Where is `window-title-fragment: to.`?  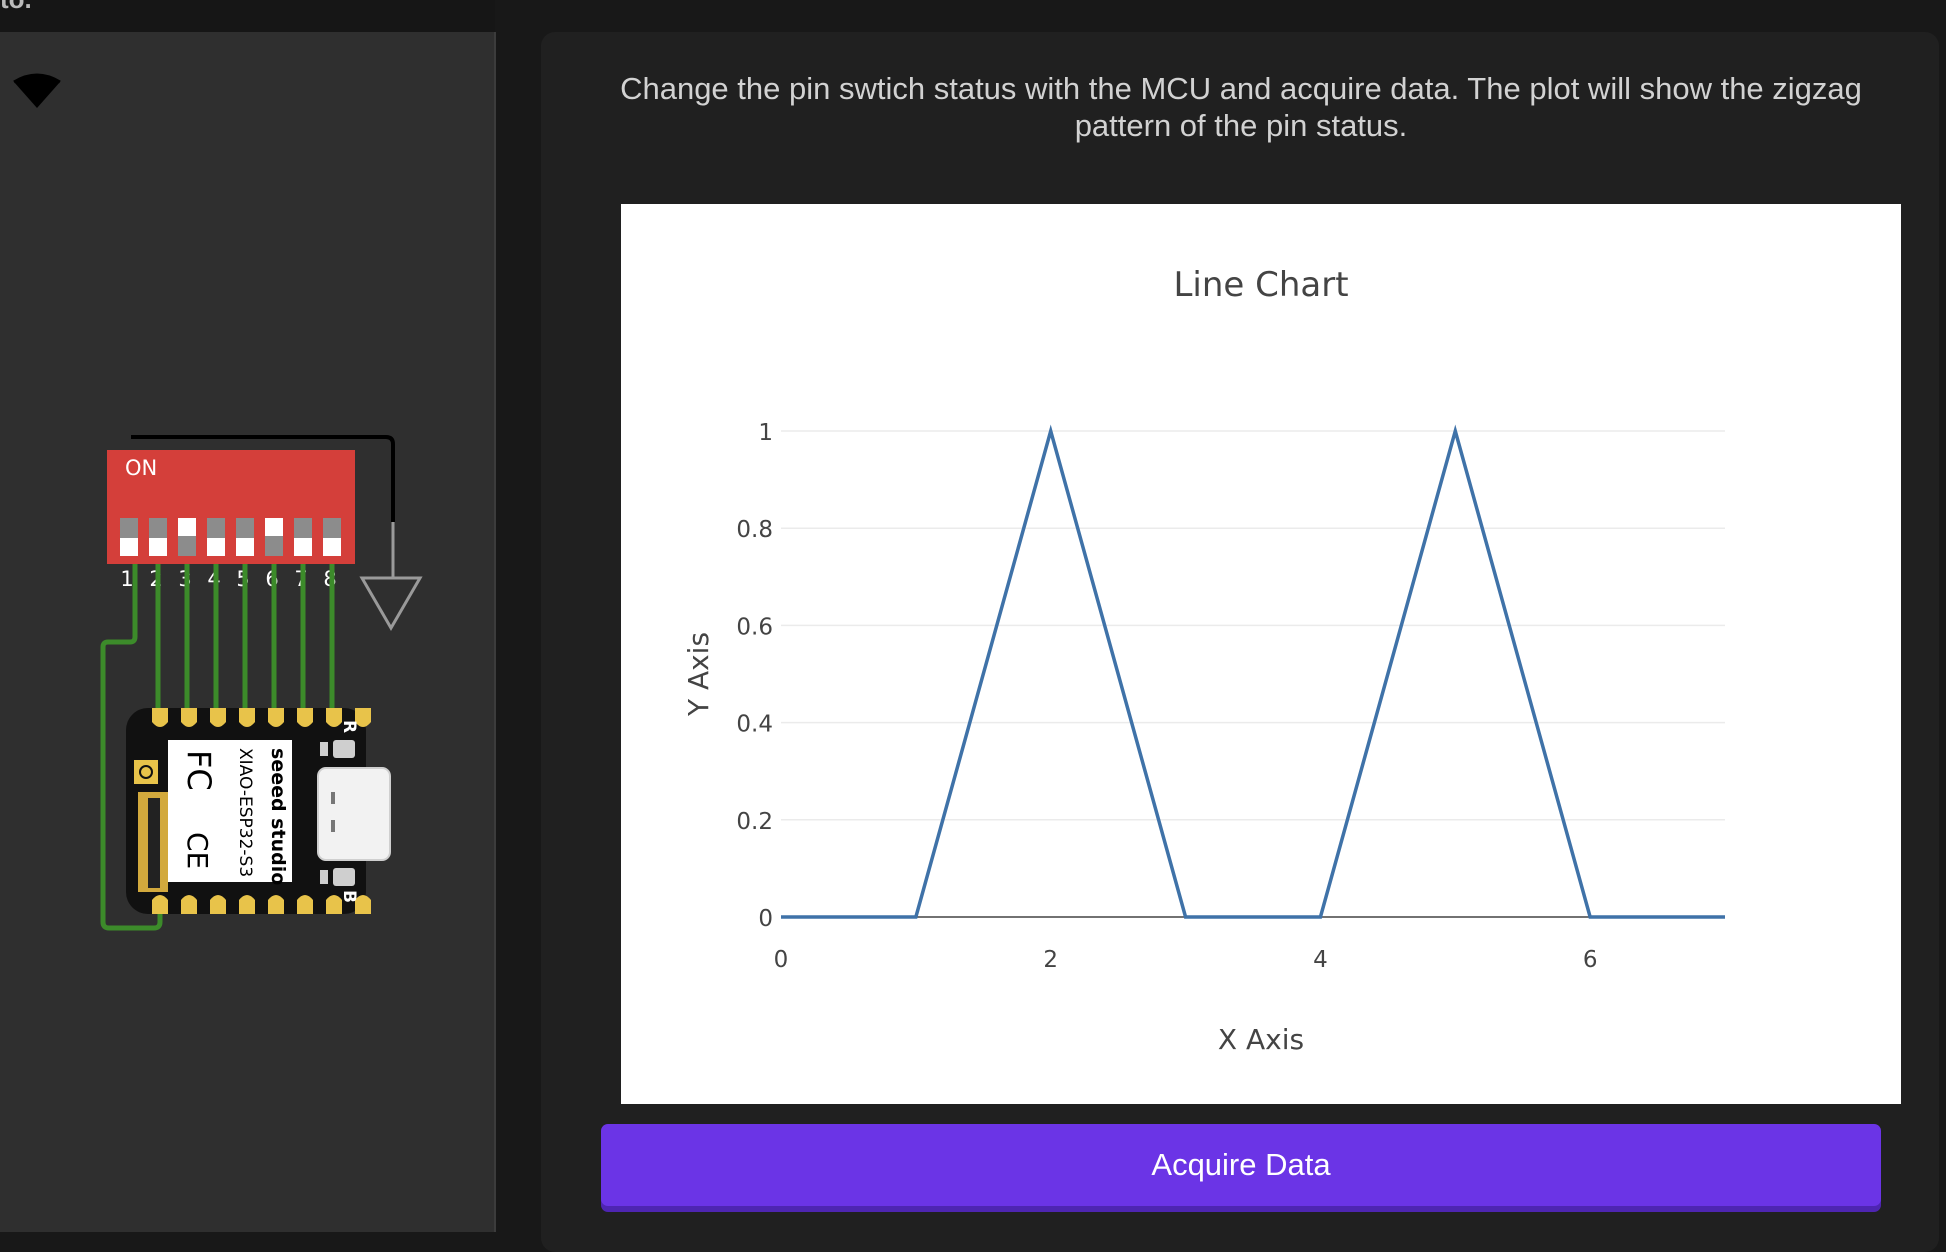
window-title-fragment: to. is located at coordinates (16, 7).